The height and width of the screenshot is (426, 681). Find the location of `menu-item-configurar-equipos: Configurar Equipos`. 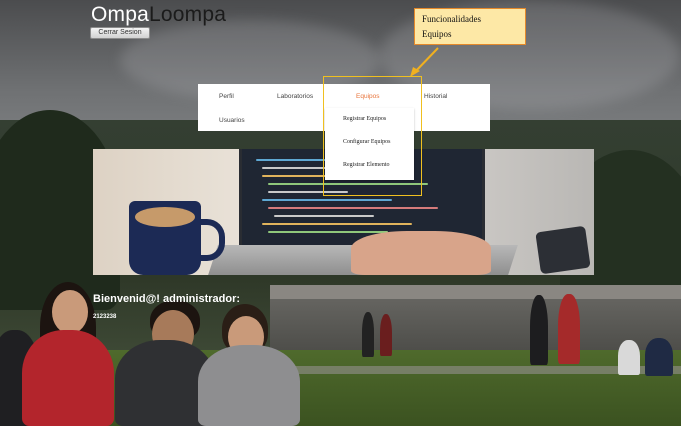

menu-item-configurar-equipos: Configurar Equipos is located at coordinates (367, 142).